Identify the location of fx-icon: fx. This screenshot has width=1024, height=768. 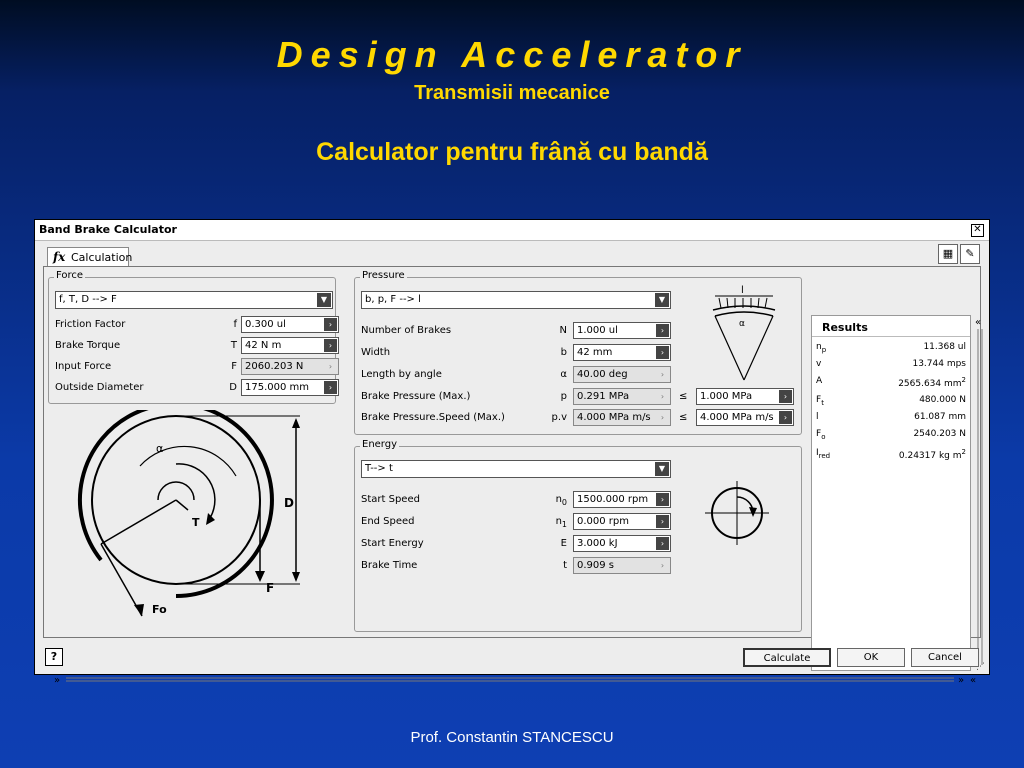
(59, 257).